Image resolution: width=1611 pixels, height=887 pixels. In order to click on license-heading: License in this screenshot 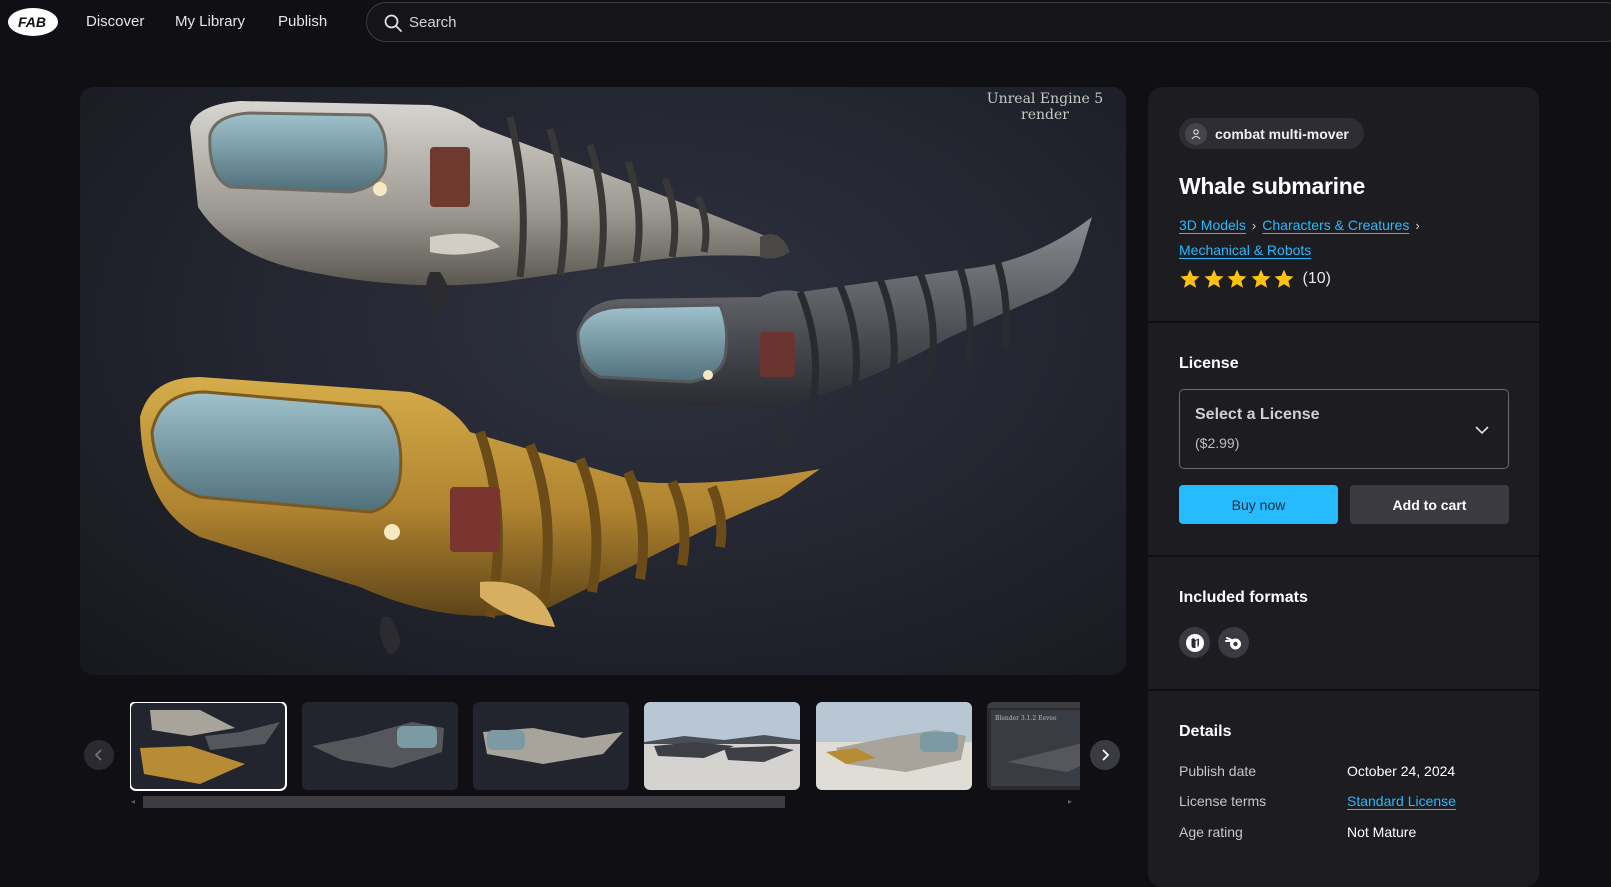, I will do `click(1209, 363)`.